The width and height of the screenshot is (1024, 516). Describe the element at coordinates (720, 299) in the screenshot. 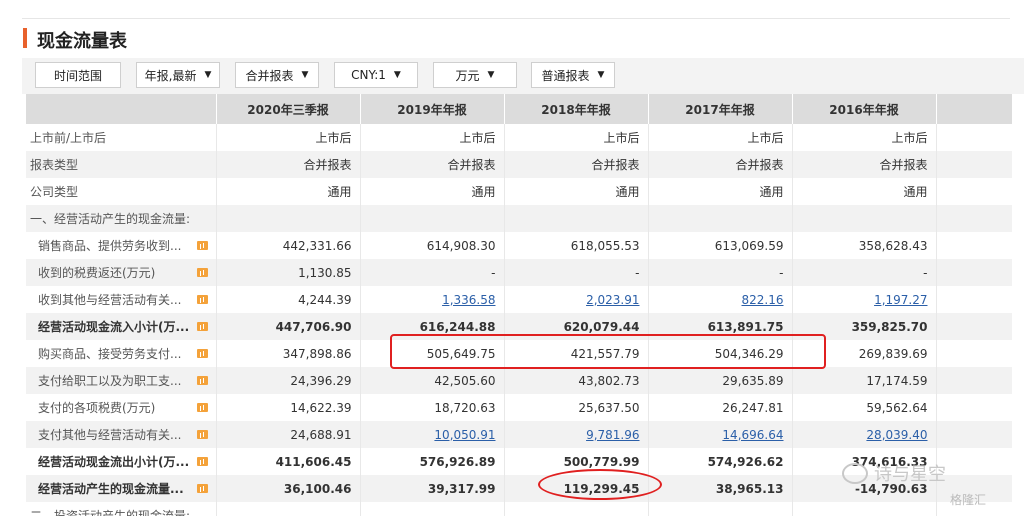

I see `table-cell: 822.16` at that location.